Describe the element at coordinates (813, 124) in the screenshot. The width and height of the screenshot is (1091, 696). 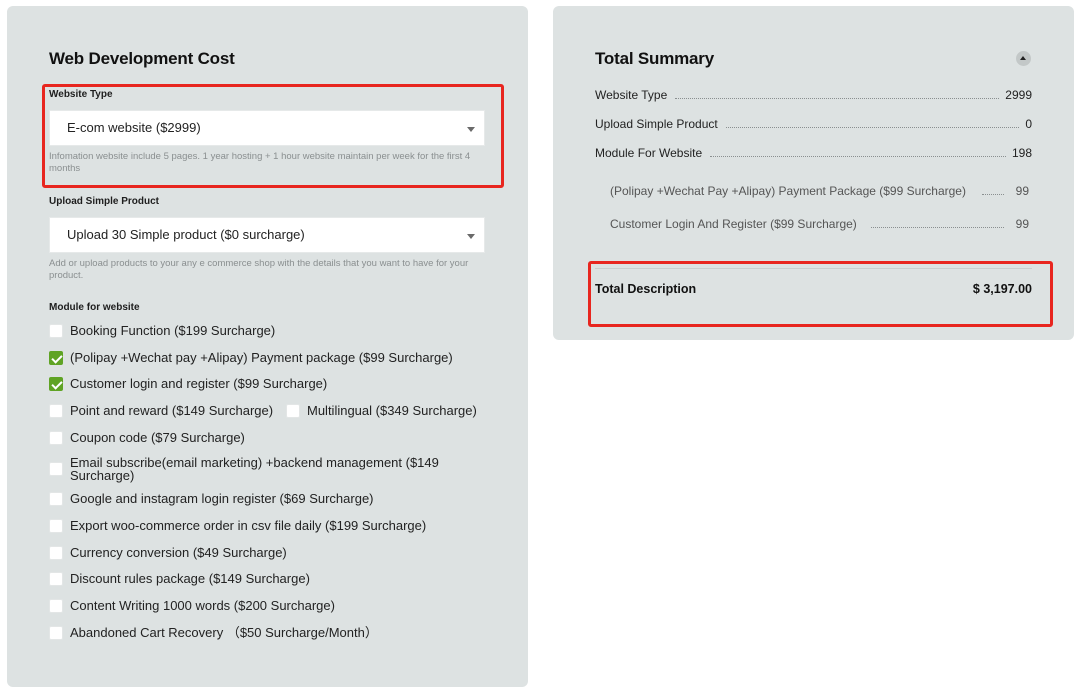
I see `summary-row-upload-product: Upload Simple Product 0` at that location.